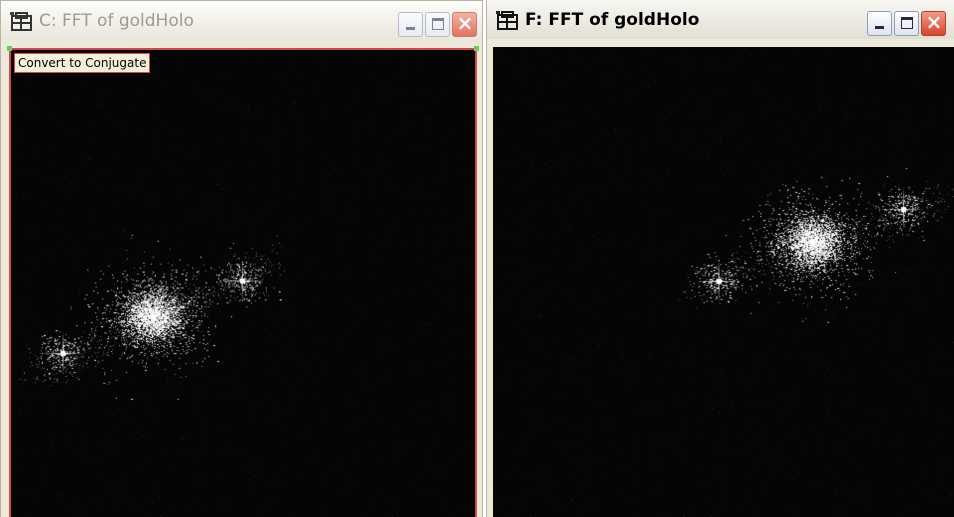 The width and height of the screenshot is (954, 517). I want to click on window-title: C: FFT of goldHolo, so click(116, 20).